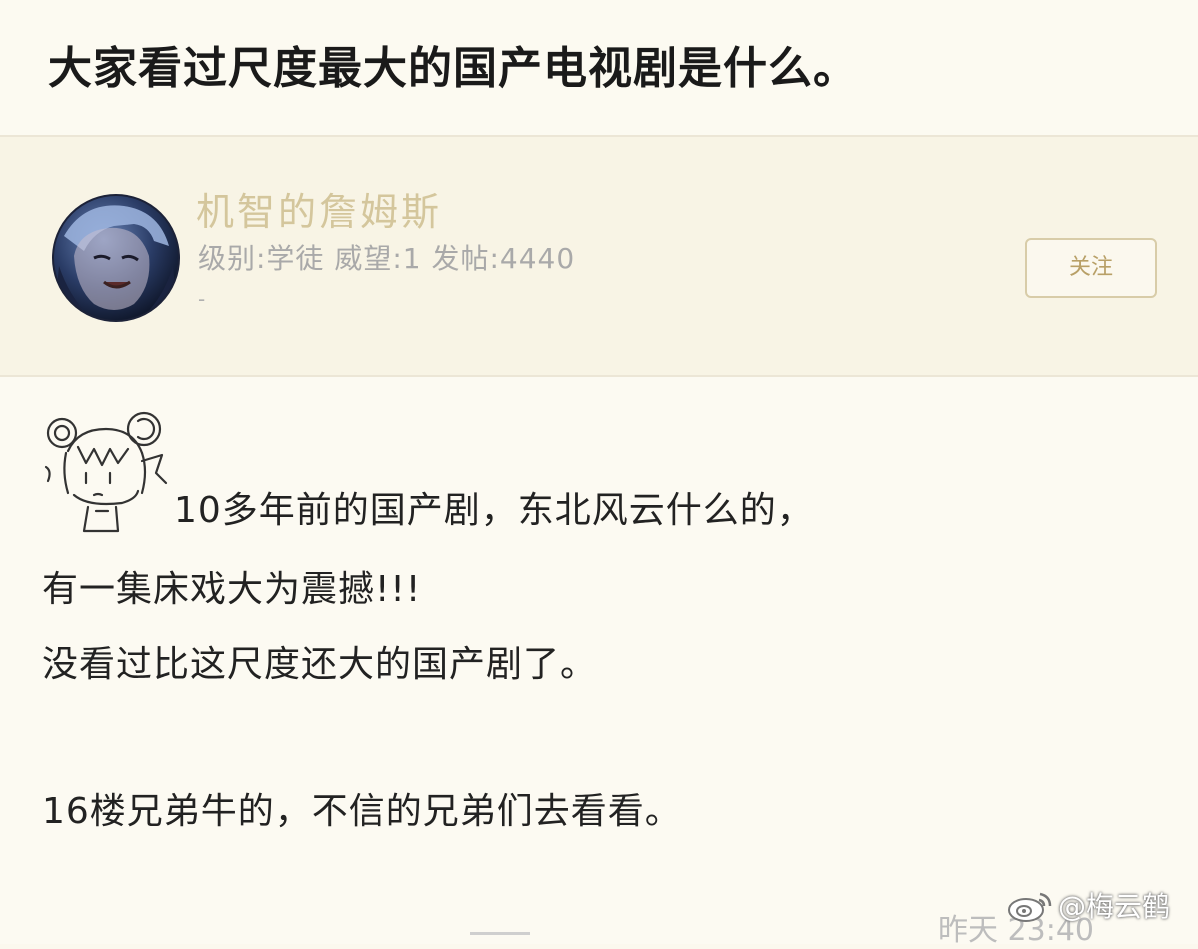 The width and height of the screenshot is (1198, 949). I want to click on thread-title-bar: 大家看过尺度最大的国产电视剧是什么。, so click(599, 68).